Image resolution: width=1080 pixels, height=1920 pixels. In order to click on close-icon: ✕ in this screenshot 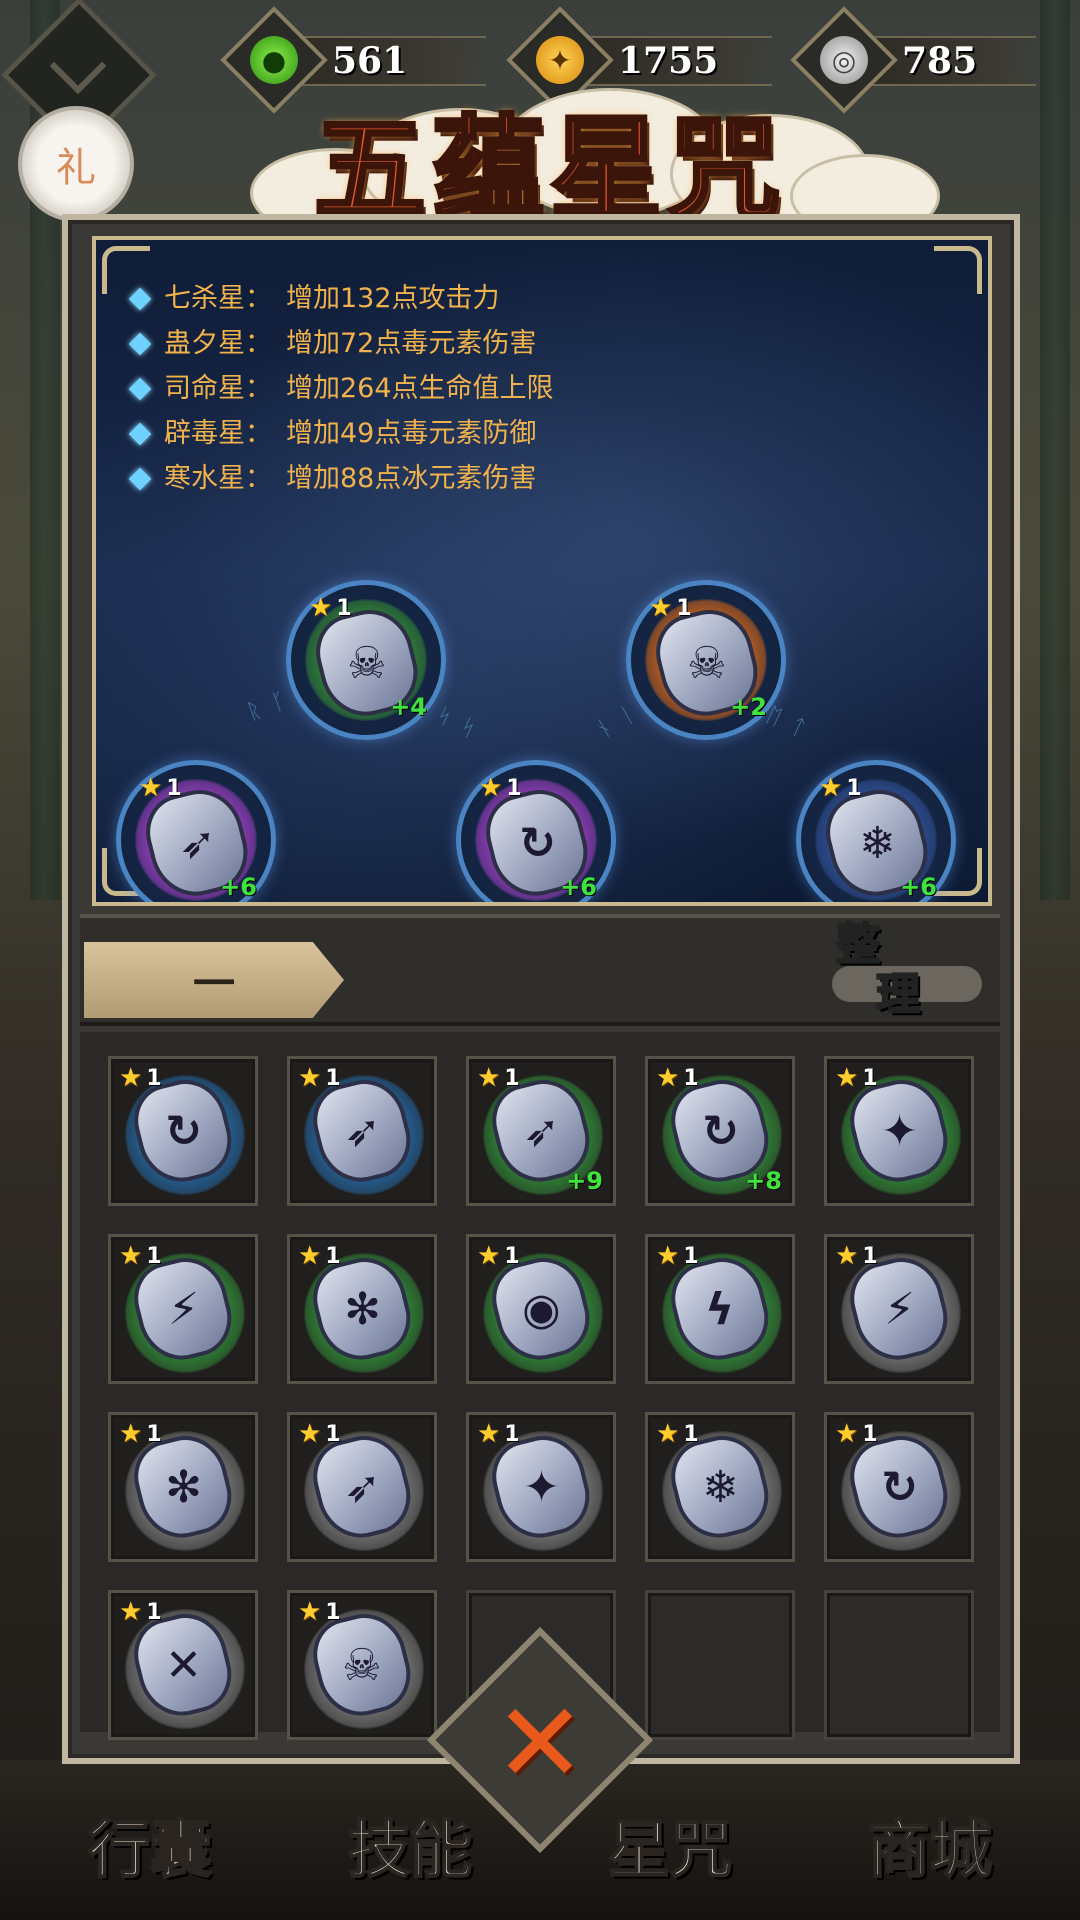, I will do `click(540, 1743)`.